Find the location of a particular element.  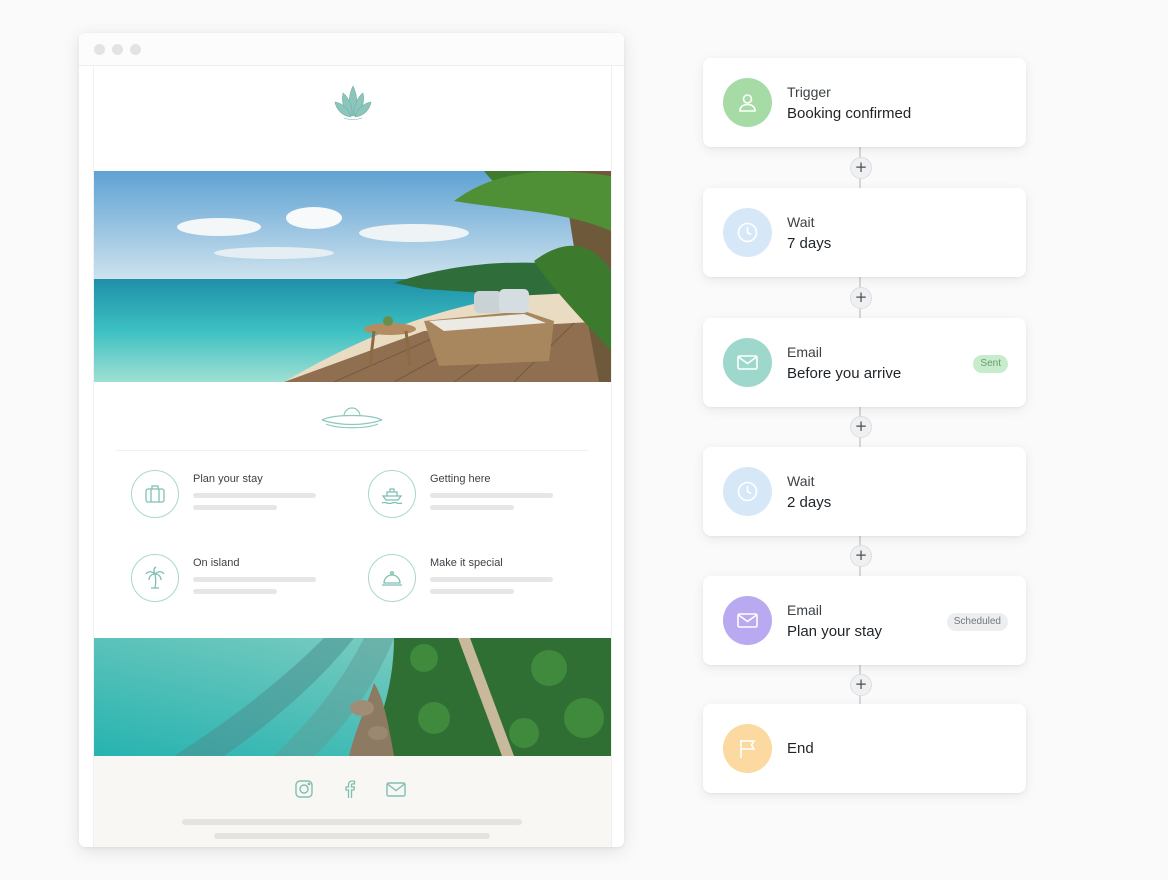

flag-icon is located at coordinates (748, 749).